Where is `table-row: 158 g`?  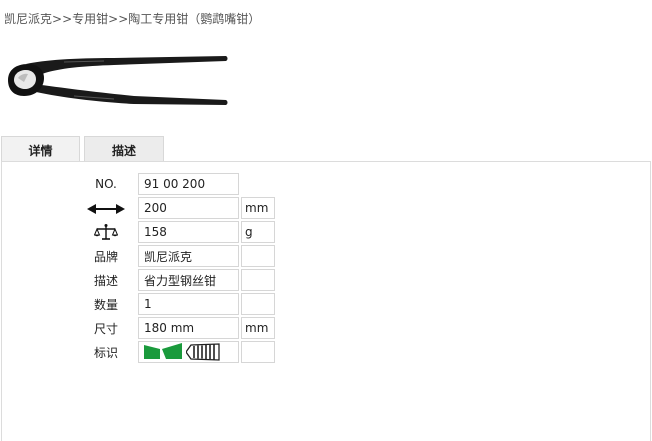
table-row: 158 g is located at coordinates (175, 232).